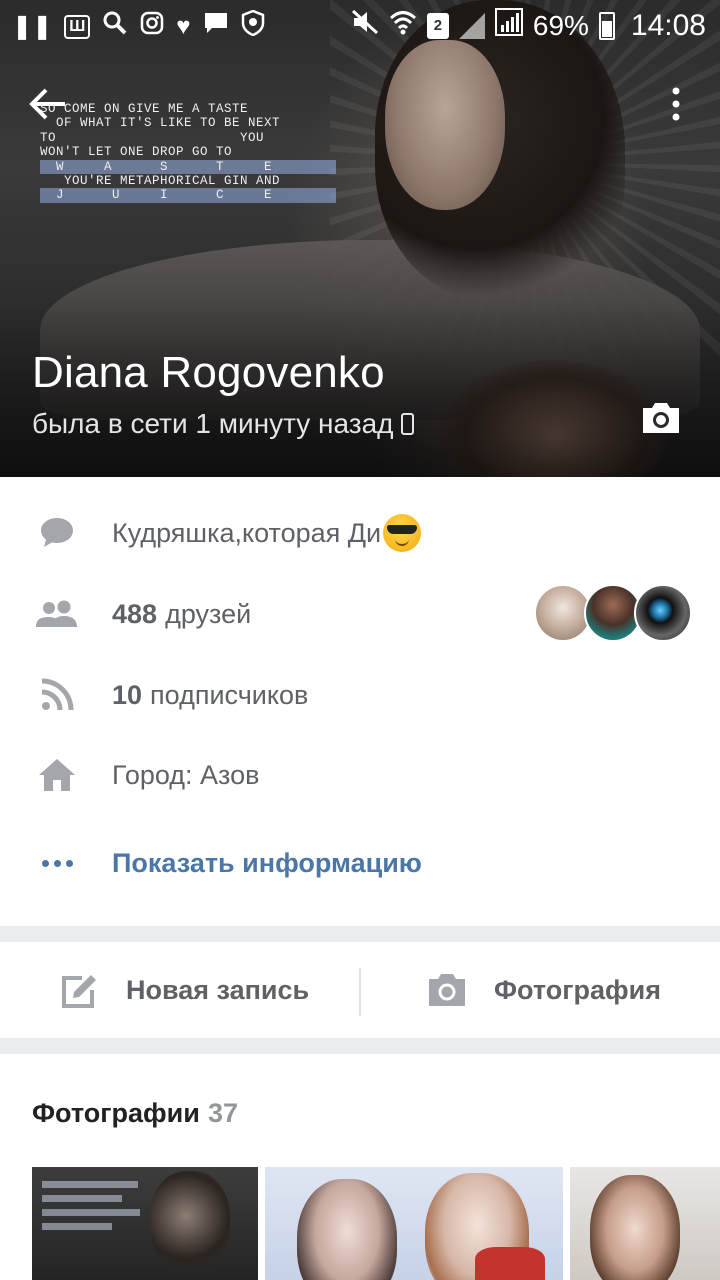  I want to click on photos-count: 37, so click(223, 1113).